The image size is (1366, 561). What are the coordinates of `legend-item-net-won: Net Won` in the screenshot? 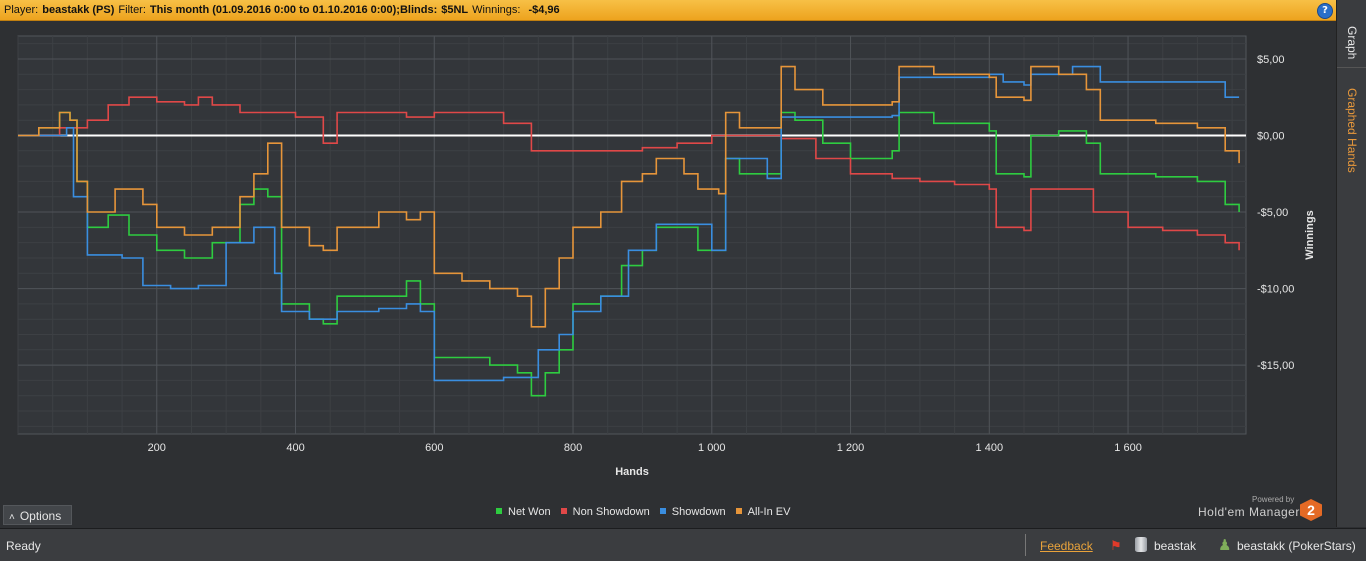 It's located at (523, 512).